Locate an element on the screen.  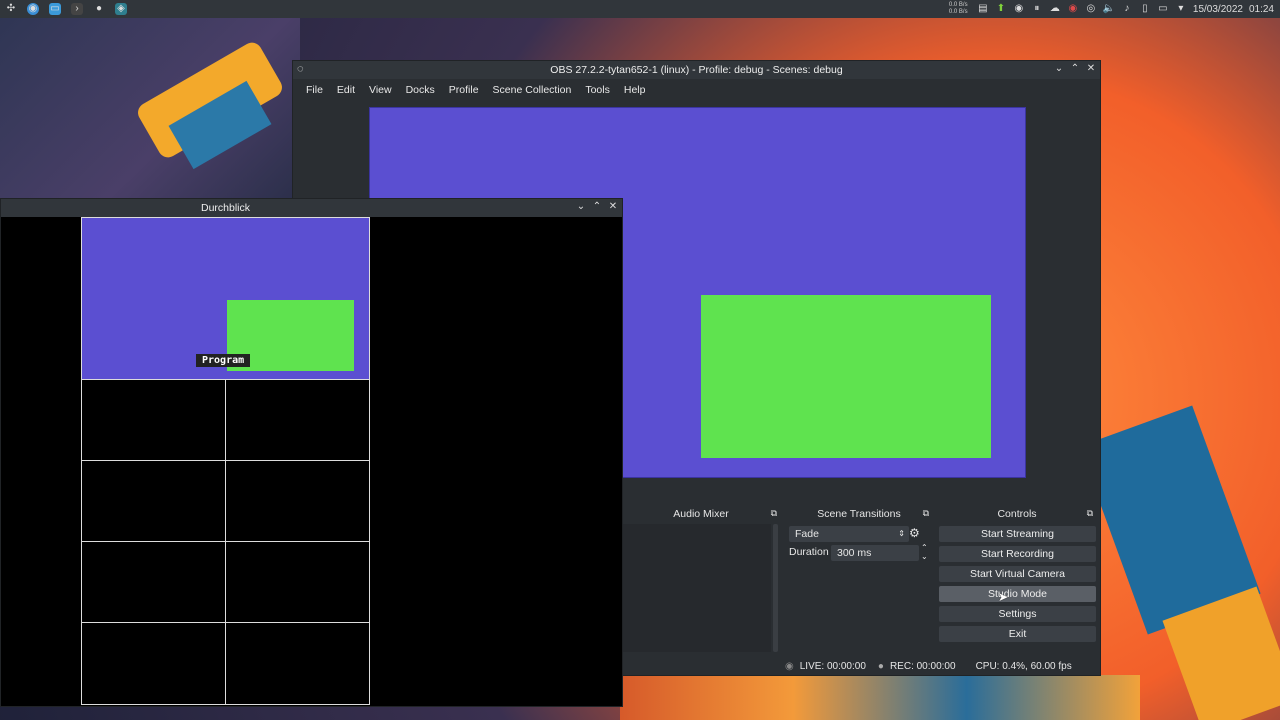
menu-view: View is located at coordinates (380, 90).